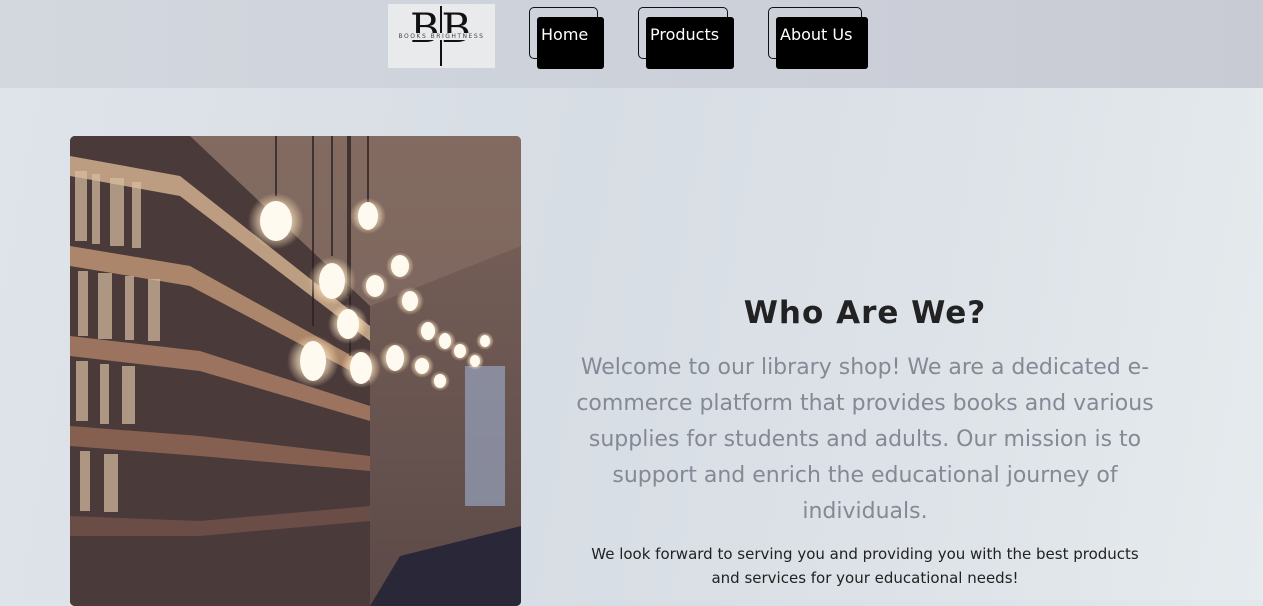 This screenshot has width=1263, height=606. I want to click on nav-home-label: Home, so click(565, 34).